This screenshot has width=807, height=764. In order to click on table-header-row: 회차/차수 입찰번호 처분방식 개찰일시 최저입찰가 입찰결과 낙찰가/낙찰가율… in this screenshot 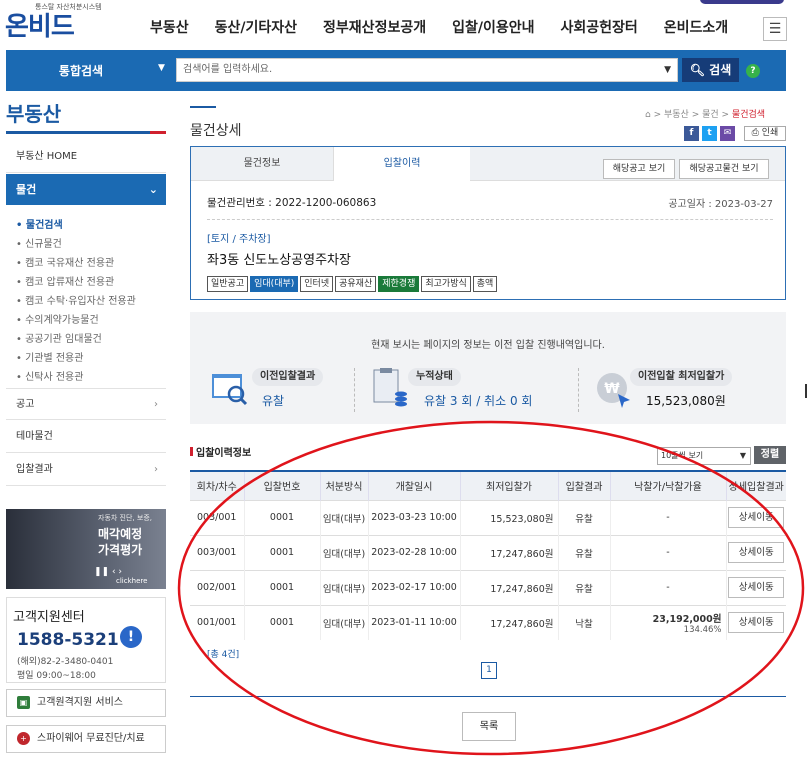, I will do `click(488, 485)`.